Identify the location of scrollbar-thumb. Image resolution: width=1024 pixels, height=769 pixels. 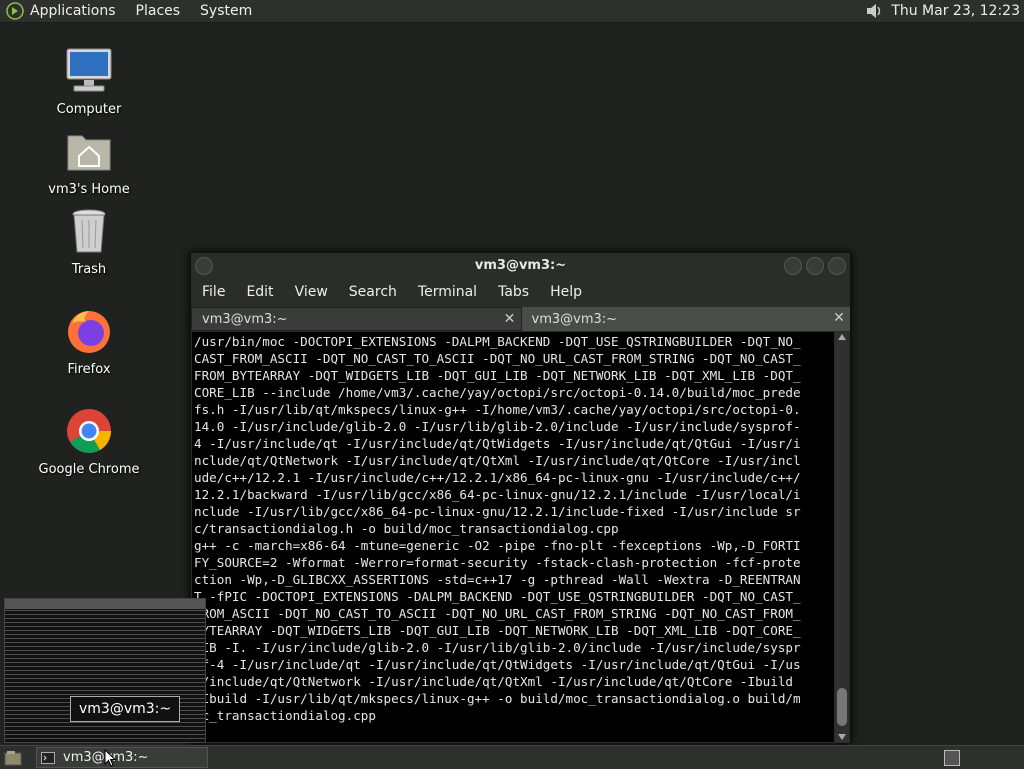
(842, 707).